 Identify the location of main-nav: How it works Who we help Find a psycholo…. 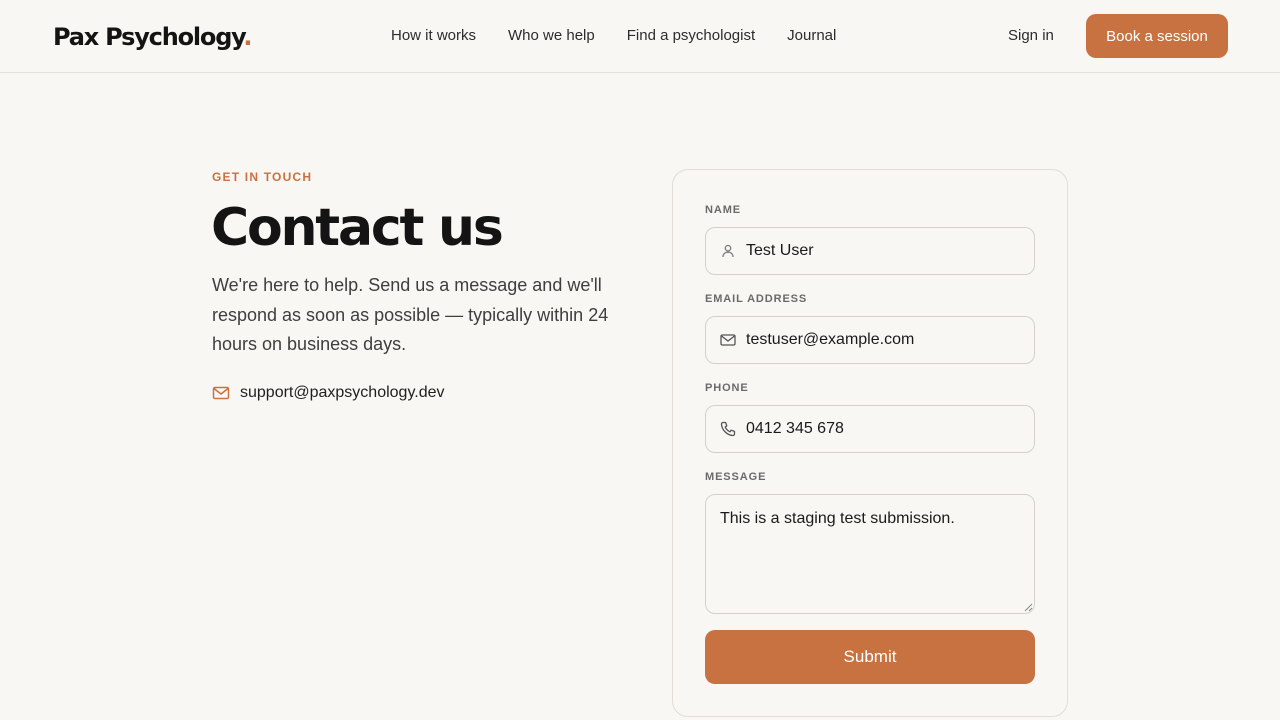
(629, 36).